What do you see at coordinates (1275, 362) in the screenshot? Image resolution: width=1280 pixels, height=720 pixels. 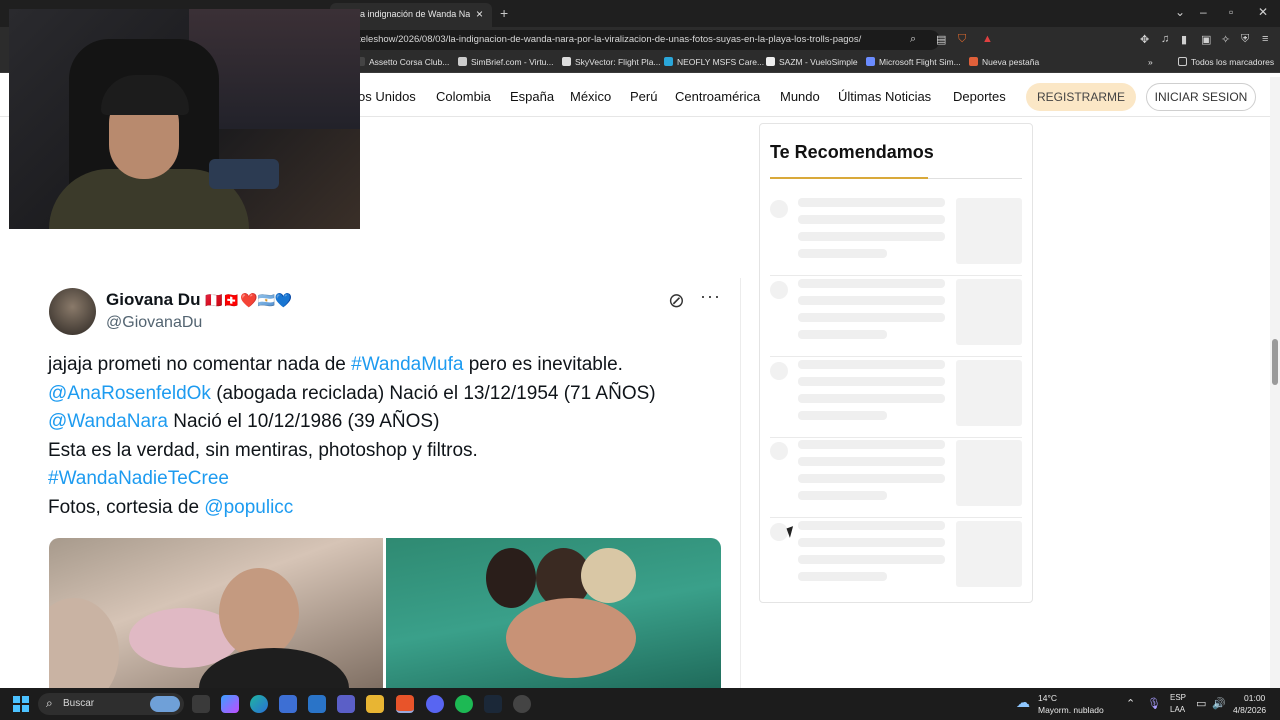 I see `scrollbar-thumb` at bounding box center [1275, 362].